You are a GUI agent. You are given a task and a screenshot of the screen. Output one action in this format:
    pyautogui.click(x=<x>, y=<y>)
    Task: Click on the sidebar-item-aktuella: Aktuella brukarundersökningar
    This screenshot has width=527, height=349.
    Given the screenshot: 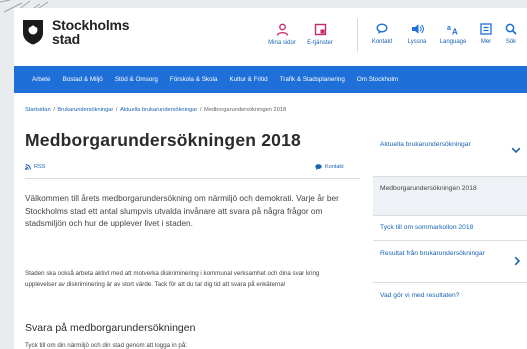 What is the action you would take?
    pyautogui.click(x=450, y=153)
    